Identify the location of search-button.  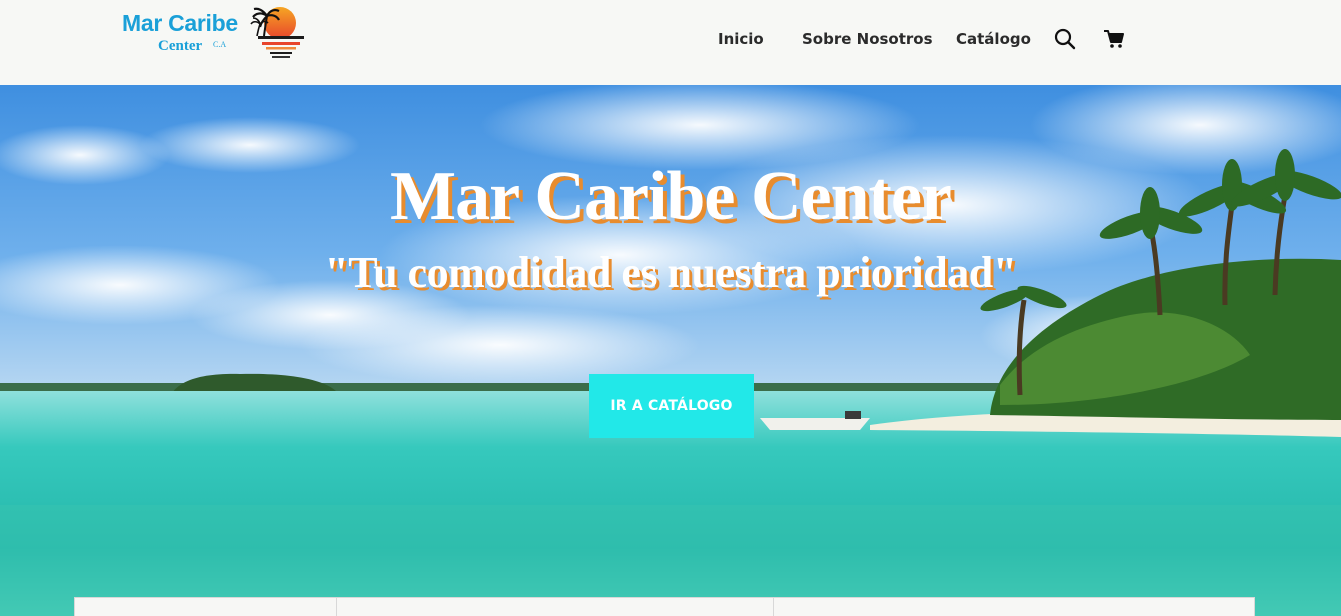
(1065, 39).